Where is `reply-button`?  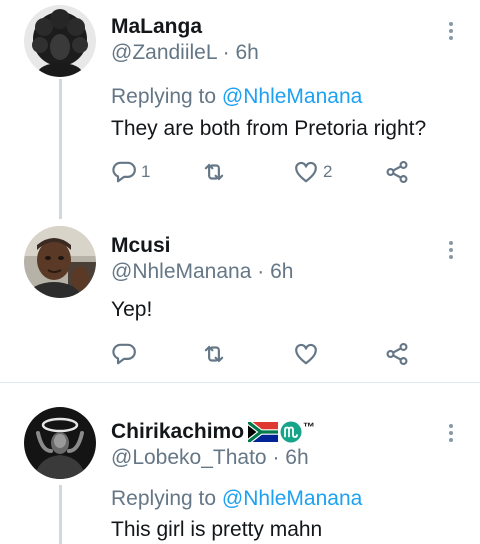
reply-button is located at coordinates (126, 354).